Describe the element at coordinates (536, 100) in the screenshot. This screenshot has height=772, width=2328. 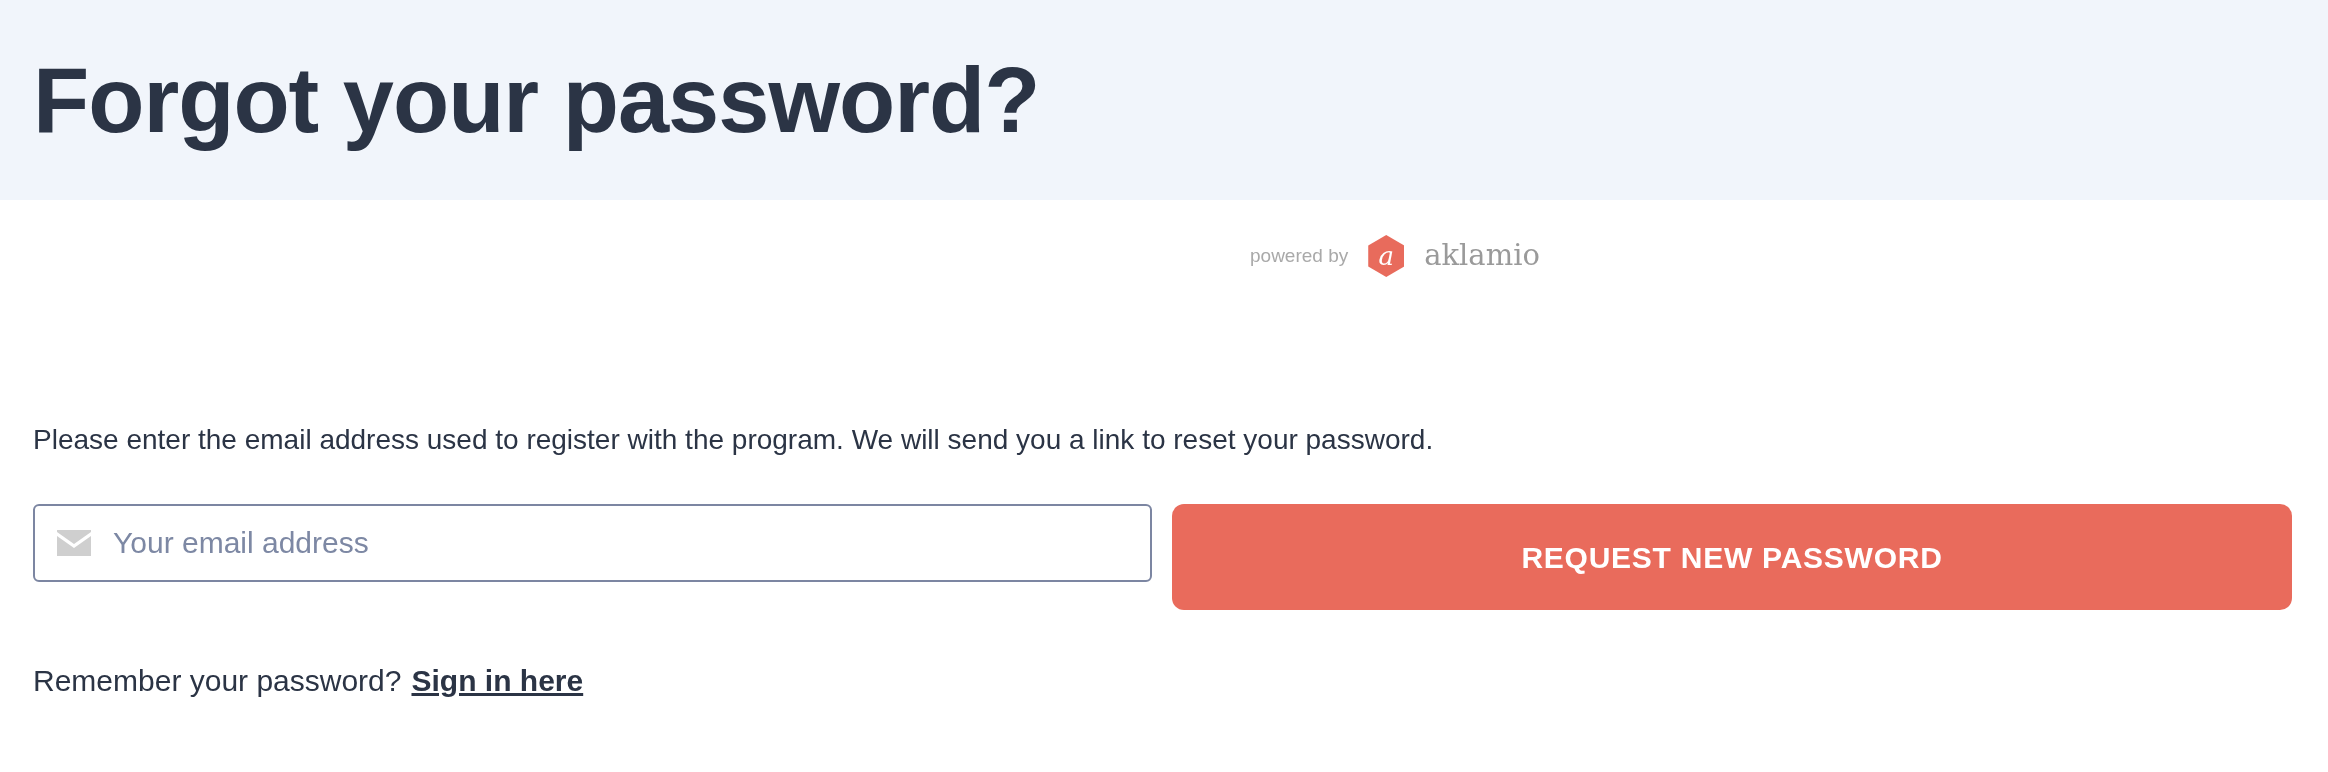
I see `page-title: Forgot your password?` at that location.